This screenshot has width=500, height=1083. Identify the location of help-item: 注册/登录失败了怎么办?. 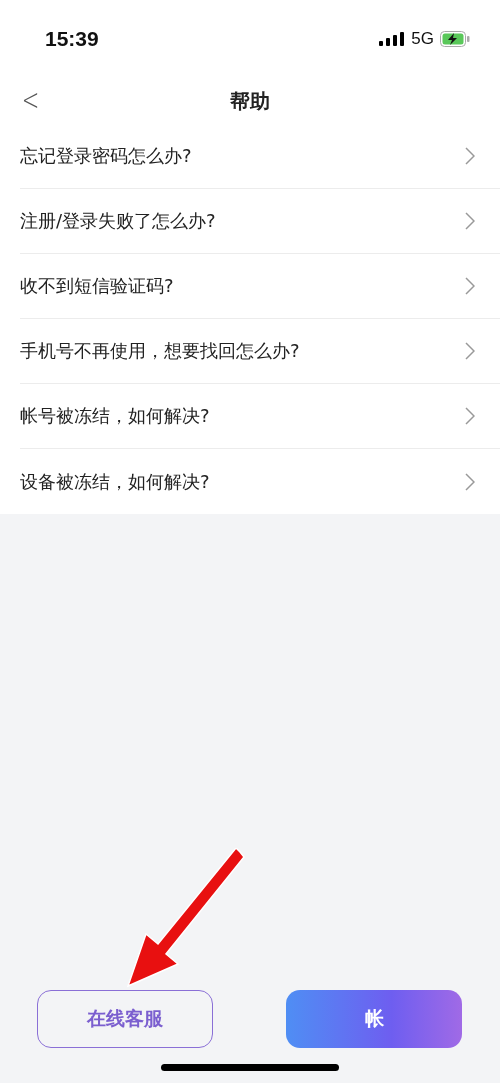
(260, 221).